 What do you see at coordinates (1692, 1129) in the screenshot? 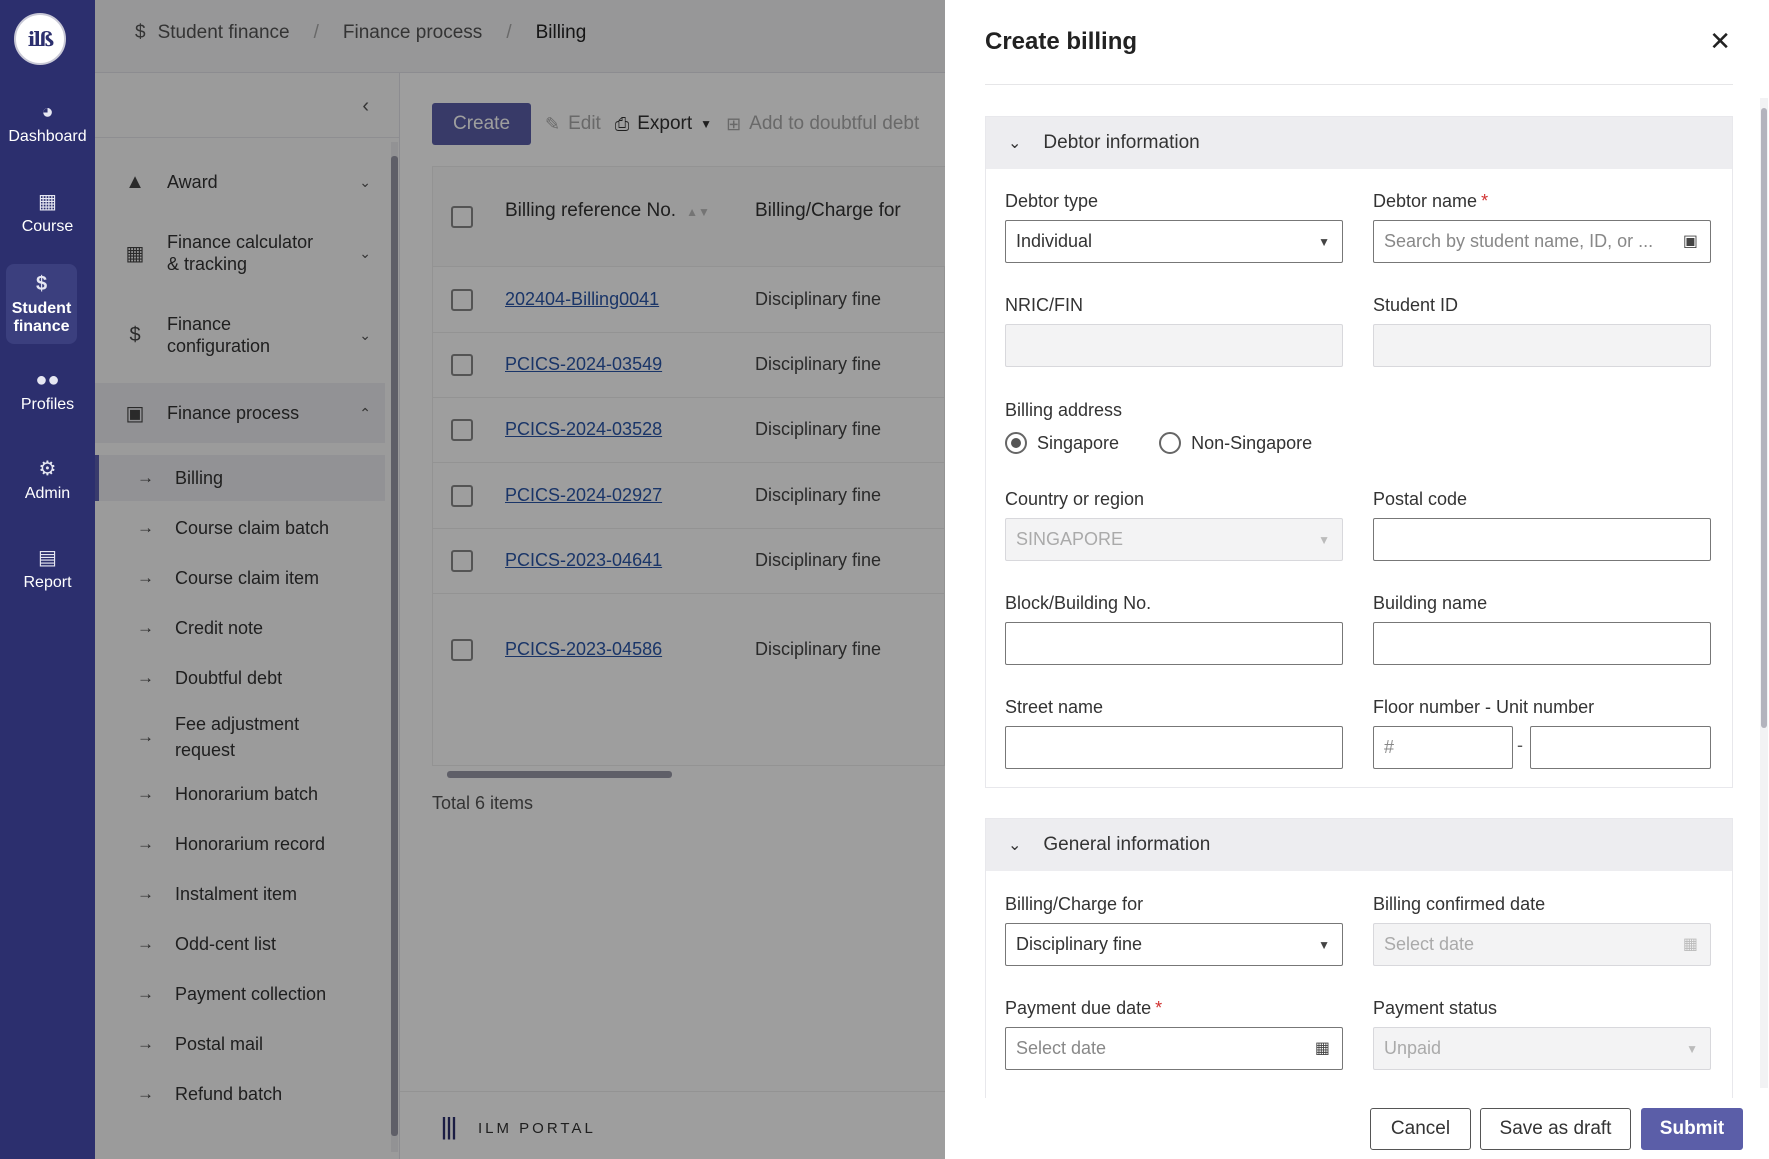
I see `submit-button: Submit` at bounding box center [1692, 1129].